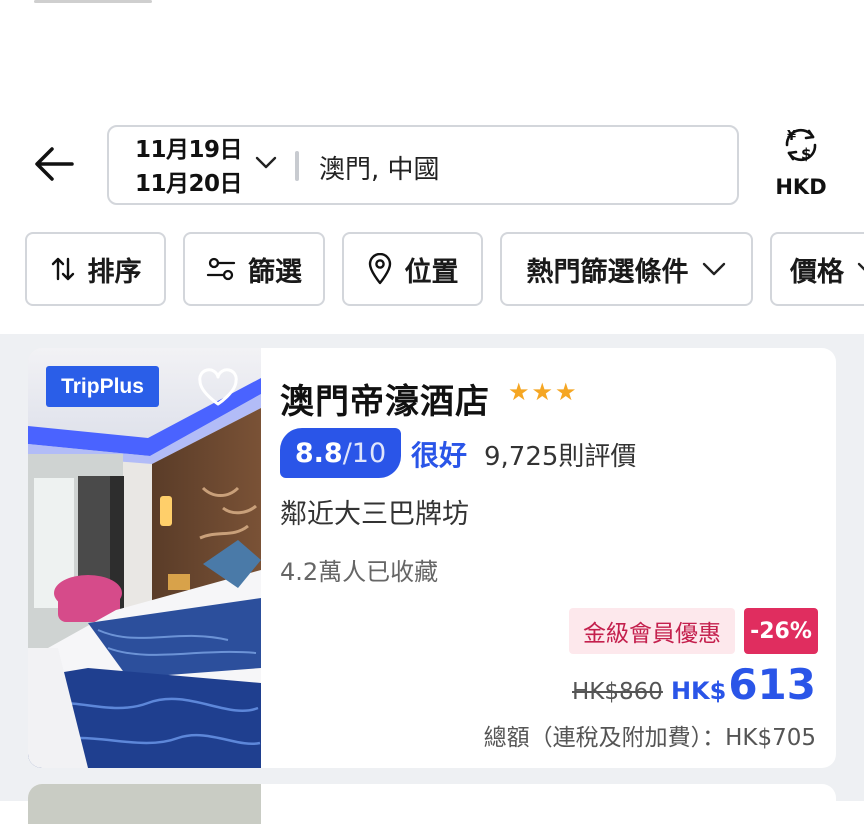 This screenshot has height=824, width=864. Describe the element at coordinates (374, 514) in the screenshot. I see `nearby-landmark: 鄰近大三巴牌坊` at that location.